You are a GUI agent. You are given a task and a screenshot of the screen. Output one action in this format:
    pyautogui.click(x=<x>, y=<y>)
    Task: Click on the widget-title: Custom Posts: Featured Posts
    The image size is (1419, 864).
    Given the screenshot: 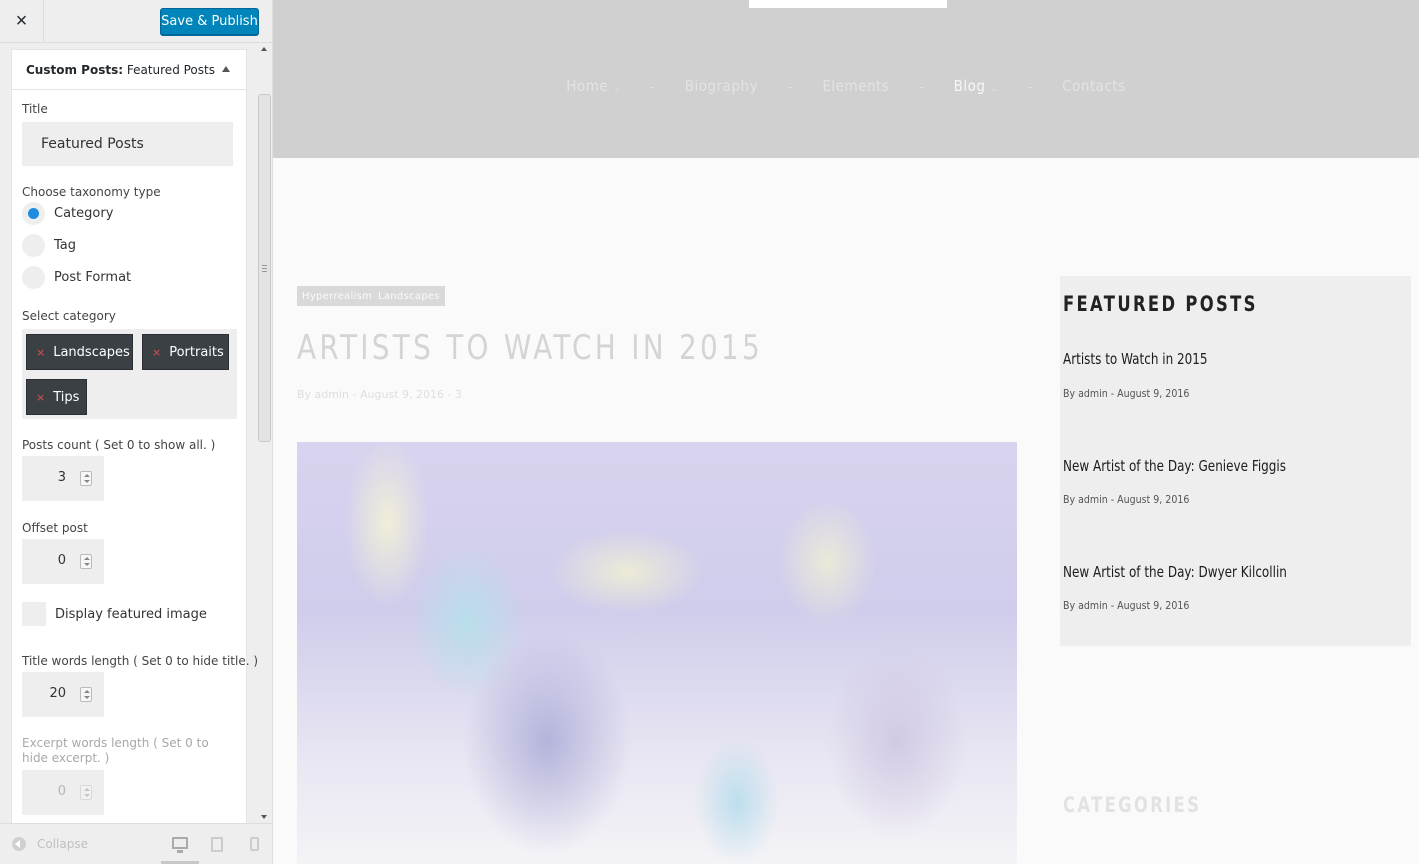 What is the action you would take?
    pyautogui.click(x=120, y=70)
    